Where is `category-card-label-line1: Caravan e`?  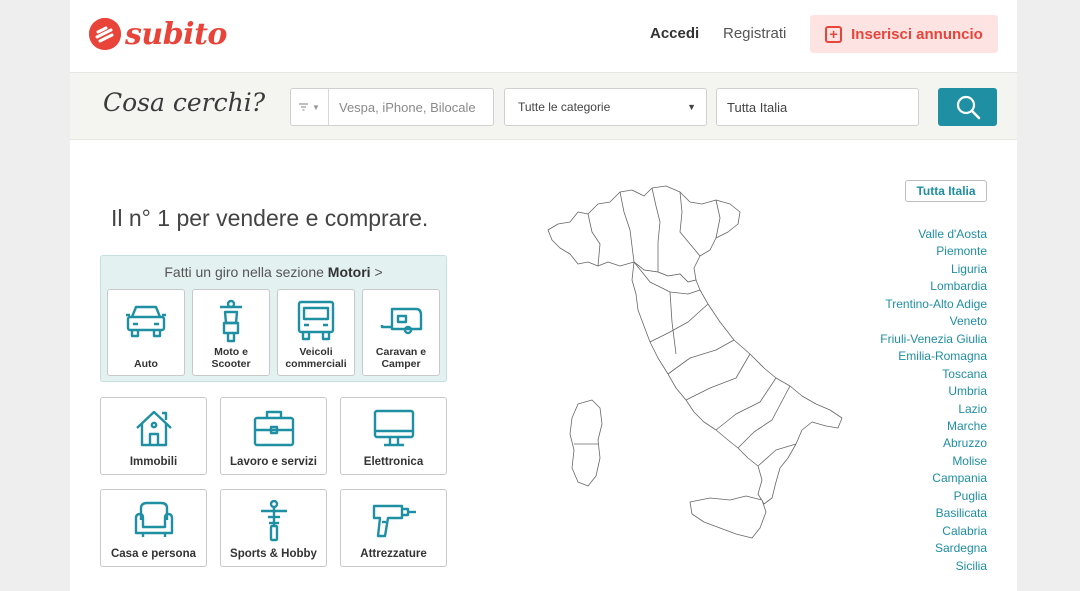 category-card-label-line1: Caravan e is located at coordinates (401, 352).